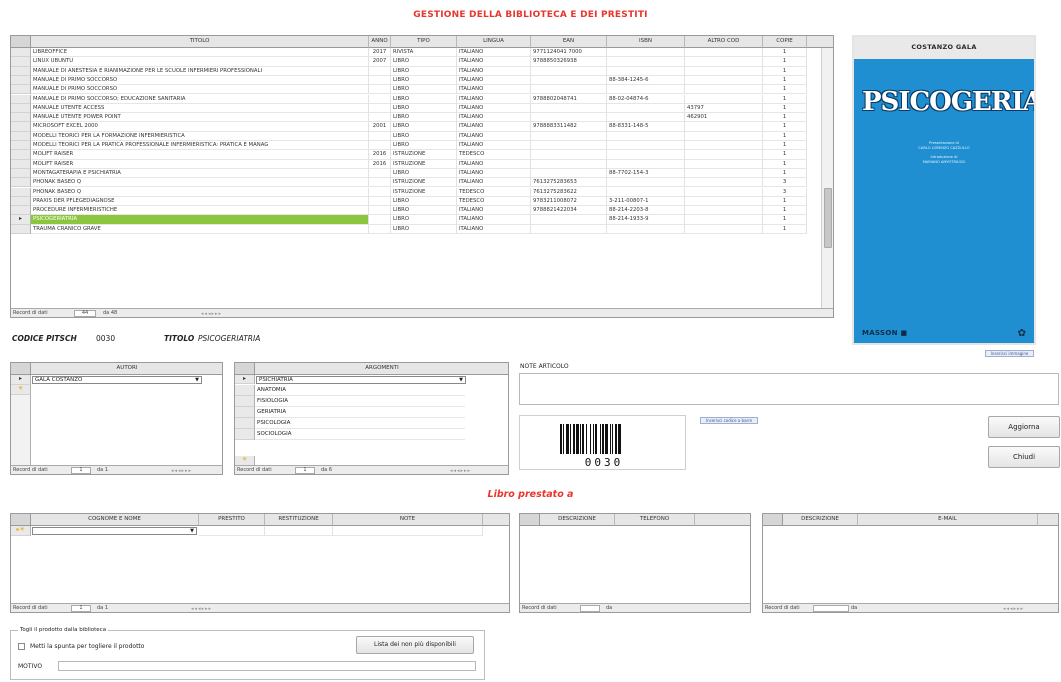 This screenshot has height=682, width=1061. Describe the element at coordinates (200, 229) in the screenshot. I see `cell-titolo: TRAUMA CRANICO GRAVE` at that location.